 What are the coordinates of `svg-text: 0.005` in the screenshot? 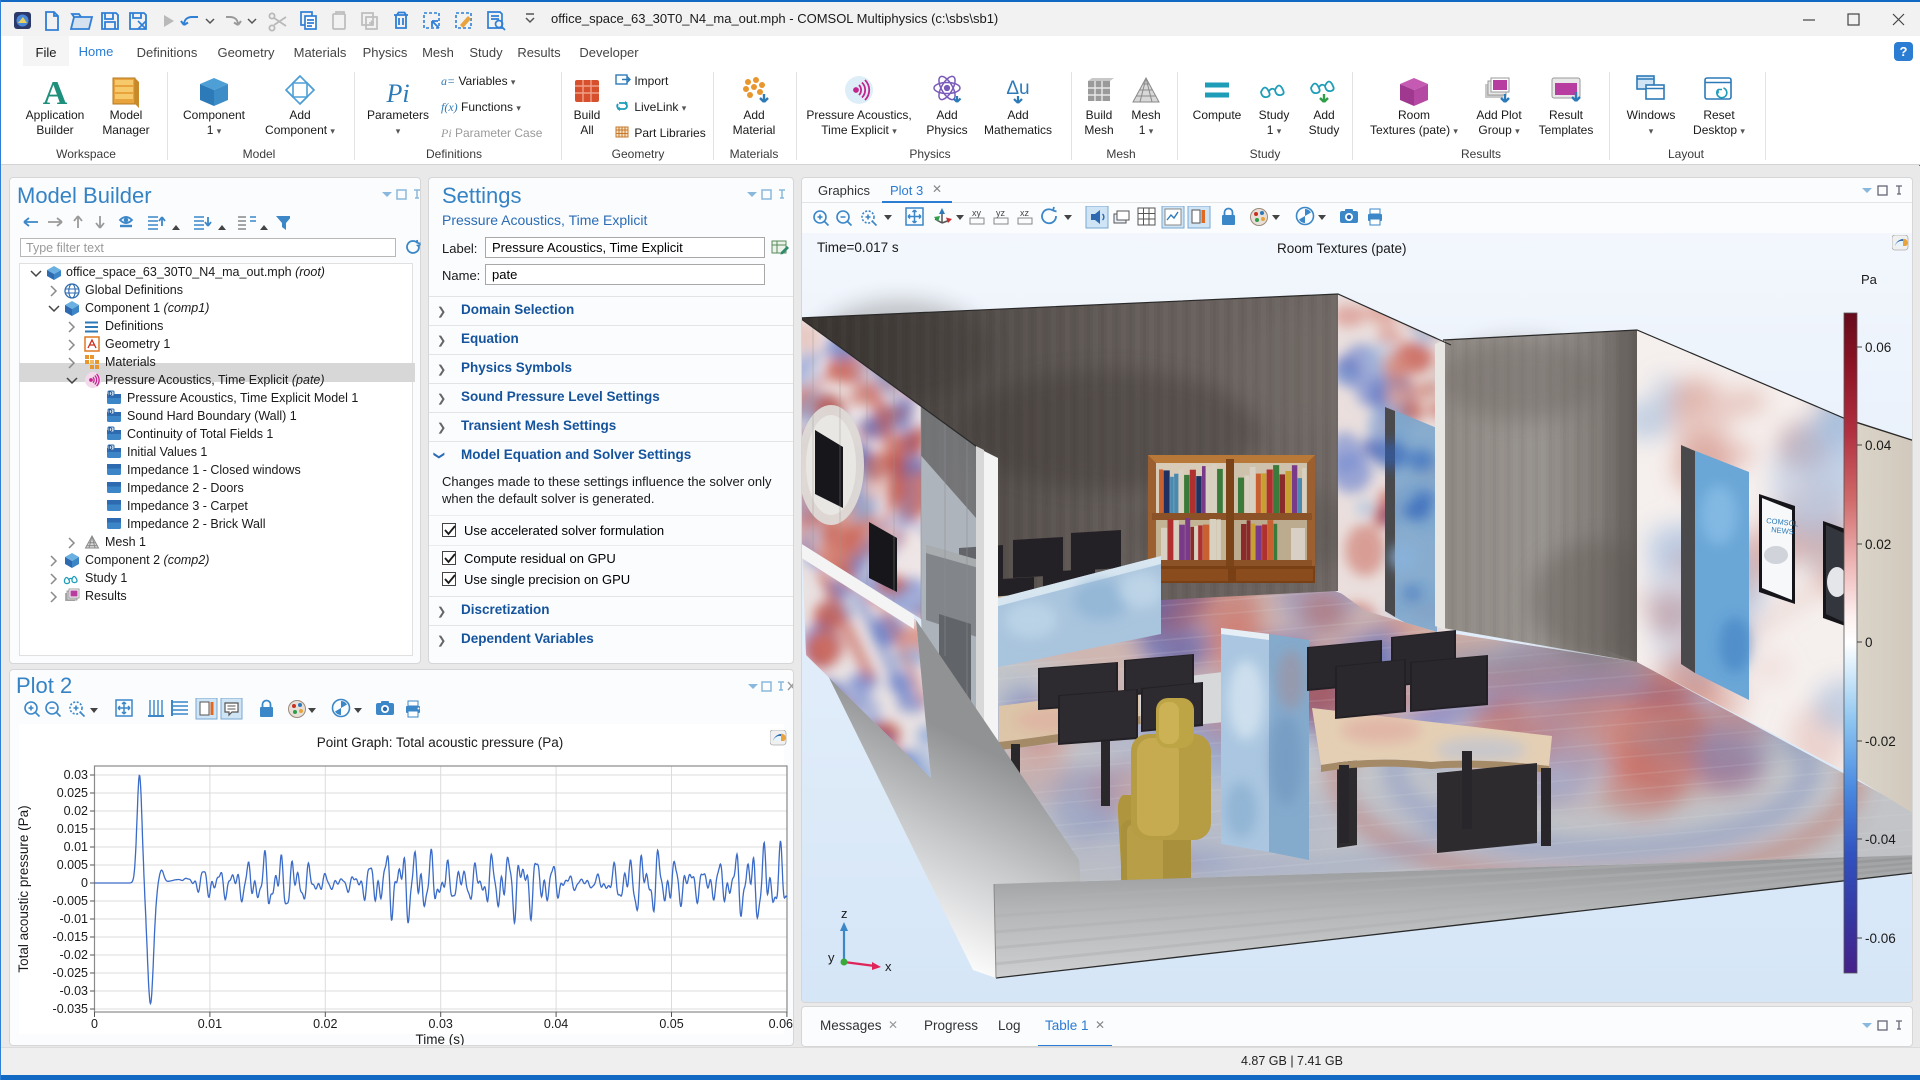 It's located at (72, 865).